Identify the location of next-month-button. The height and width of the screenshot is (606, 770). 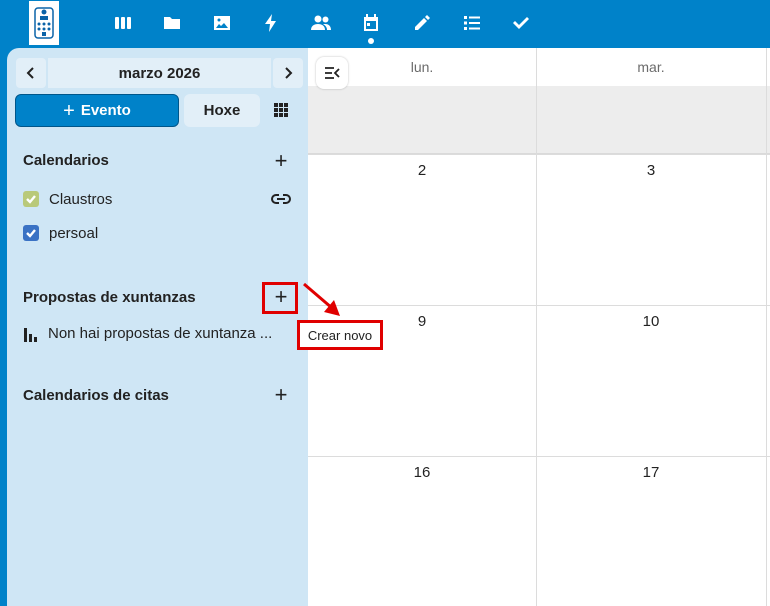
(288, 73).